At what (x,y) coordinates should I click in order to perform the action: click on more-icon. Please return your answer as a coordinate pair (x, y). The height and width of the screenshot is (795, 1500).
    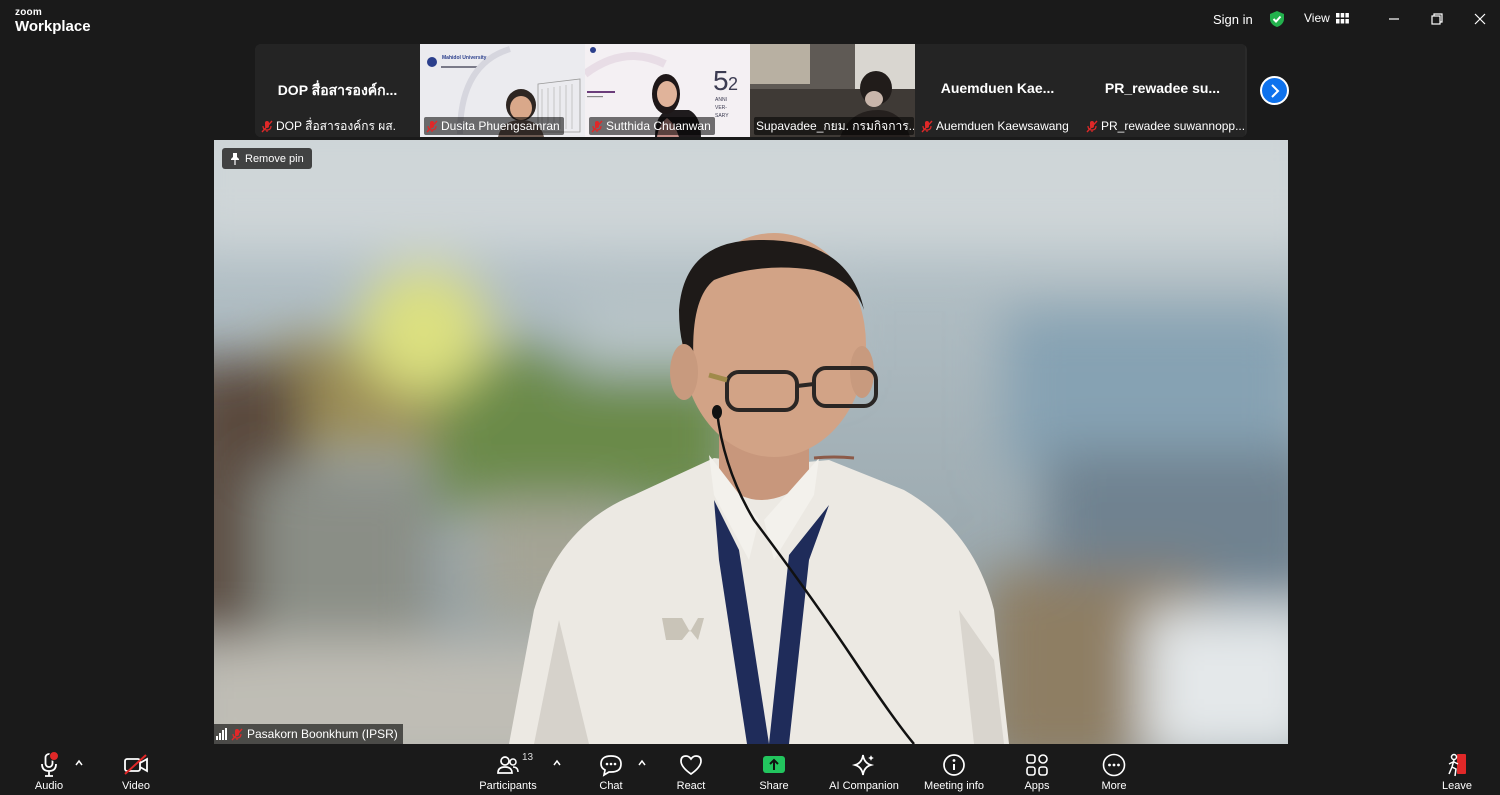
    Looking at the image, I should click on (1114, 765).